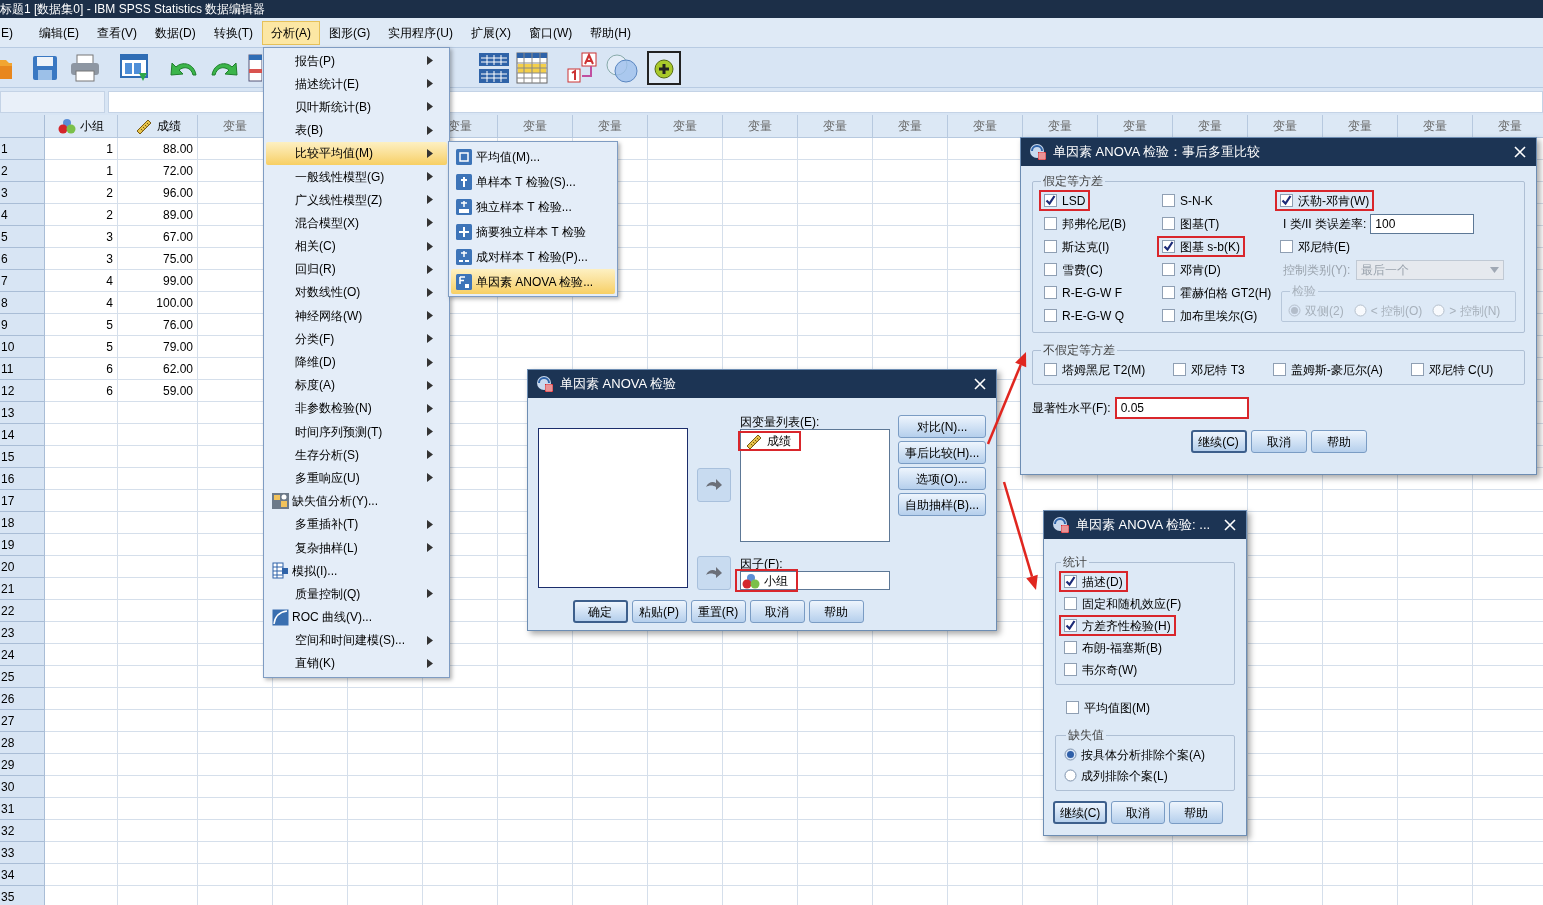 This screenshot has height=905, width=1543. Describe the element at coordinates (551, 32) in the screenshot. I see `menu-item: 窗口(W)` at that location.